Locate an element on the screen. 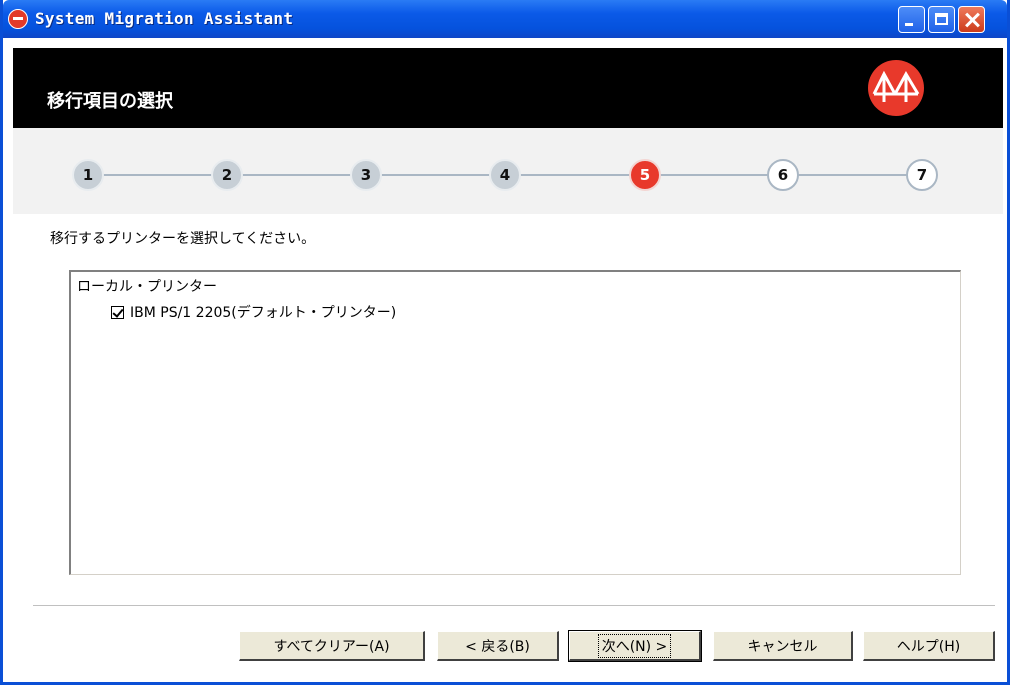 This screenshot has height=685, width=1010. step-2: 2 is located at coordinates (227, 175).